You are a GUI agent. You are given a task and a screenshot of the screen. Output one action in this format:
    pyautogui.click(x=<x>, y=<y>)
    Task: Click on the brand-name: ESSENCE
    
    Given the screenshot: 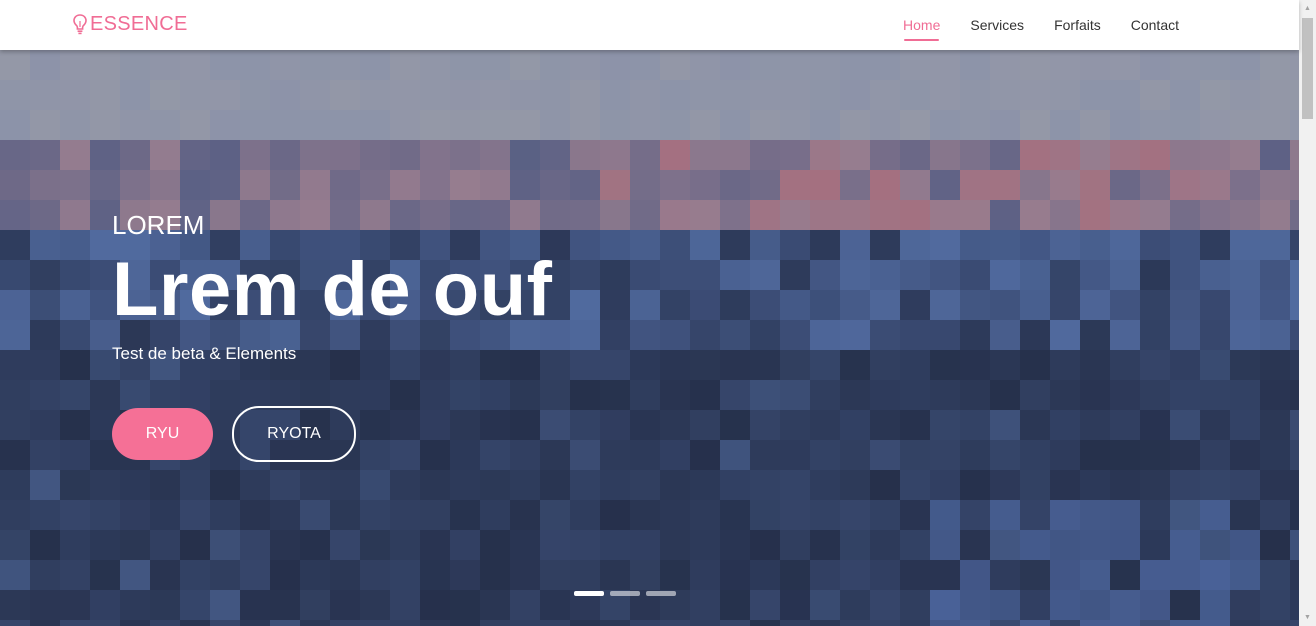 What is the action you would take?
    pyautogui.click(x=139, y=24)
    